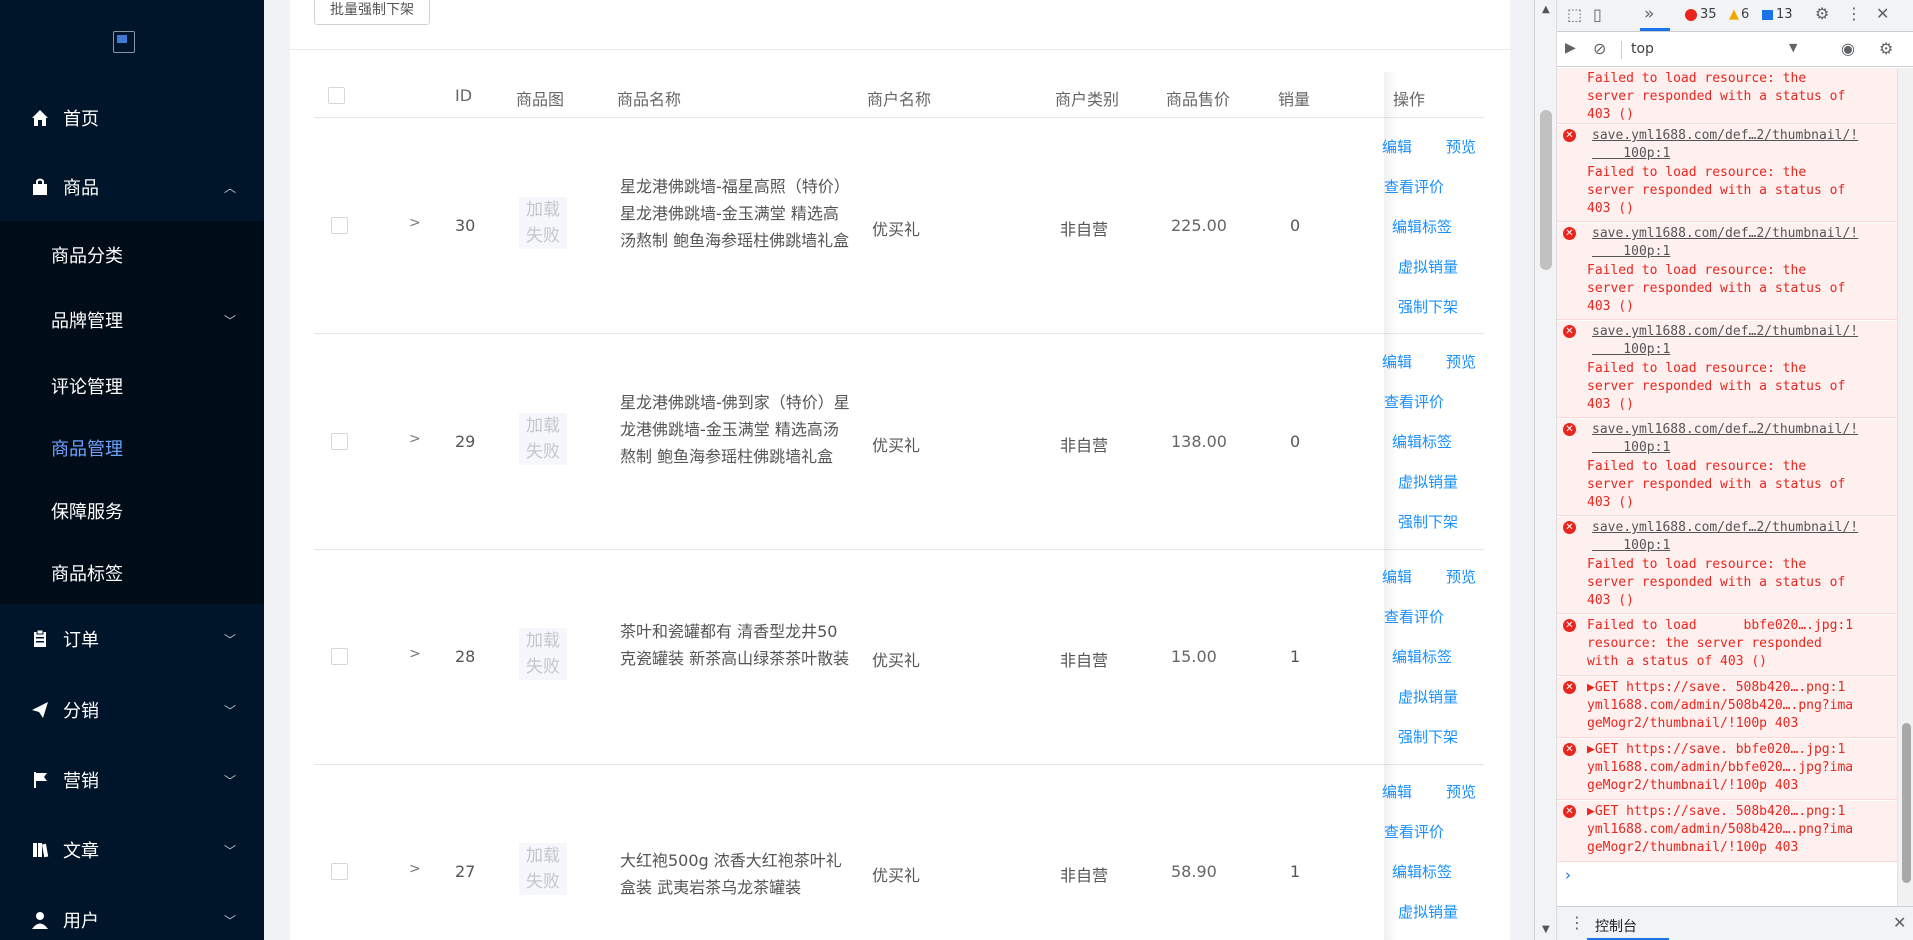 Image resolution: width=1913 pixels, height=940 pixels. I want to click on settings-gear-icon: ⚙, so click(1822, 13).